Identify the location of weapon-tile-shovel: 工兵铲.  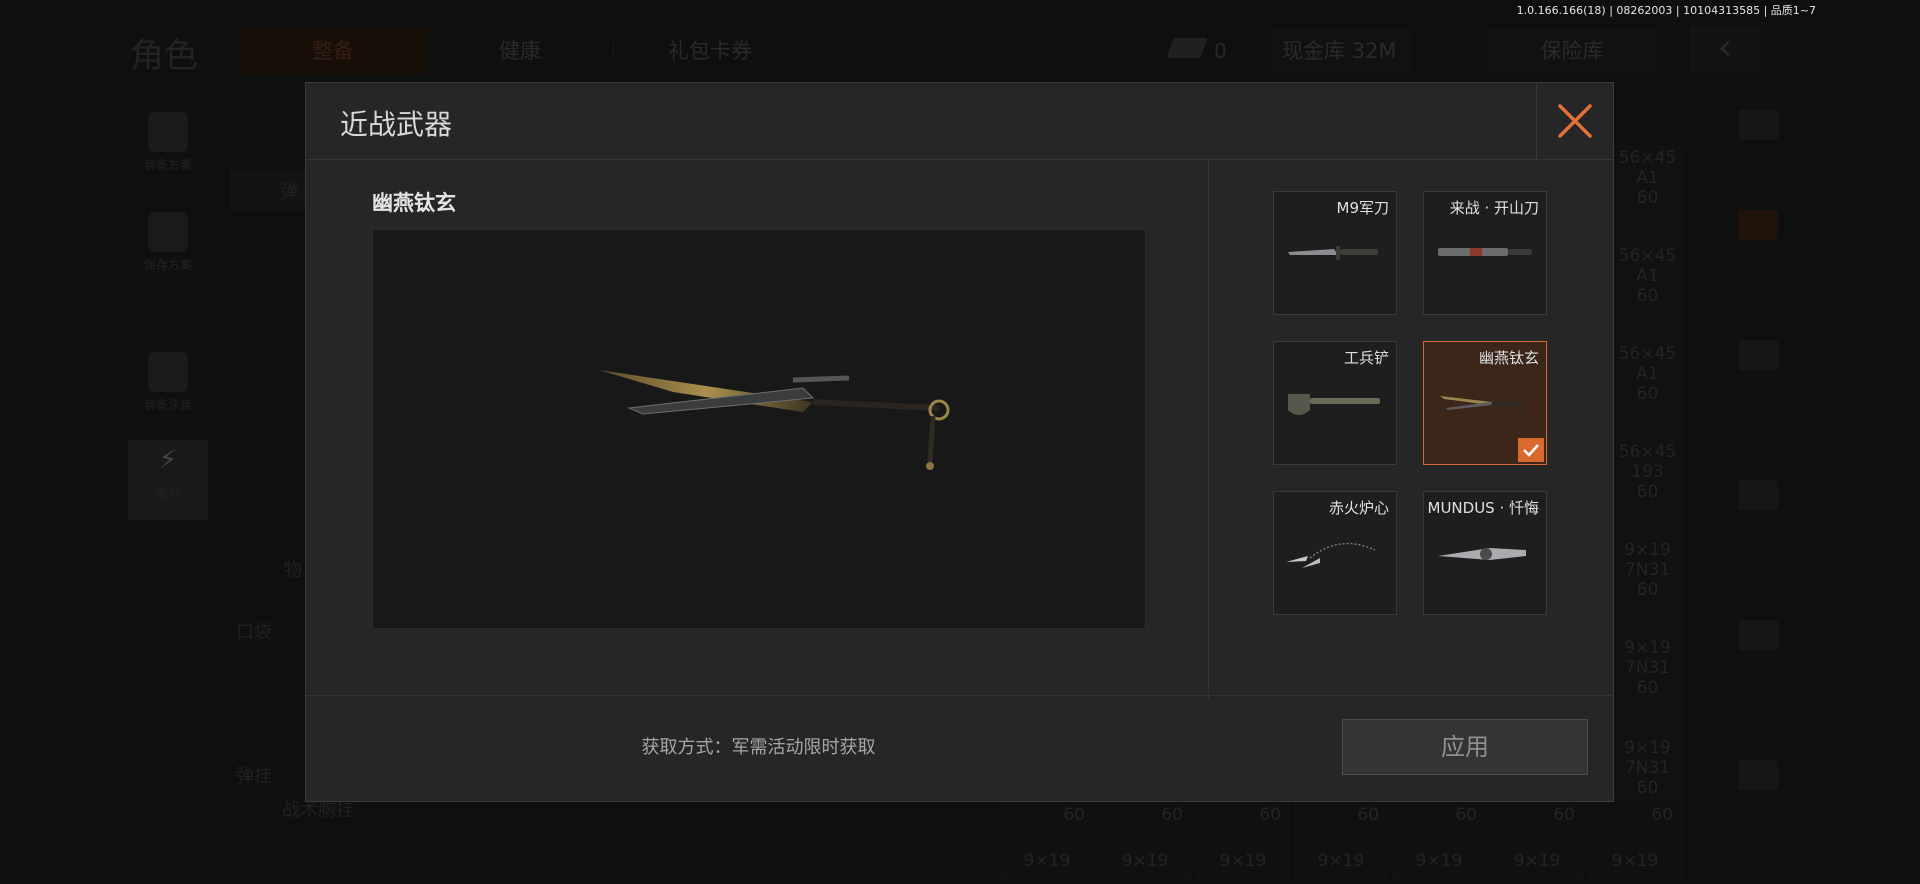
(1335, 403).